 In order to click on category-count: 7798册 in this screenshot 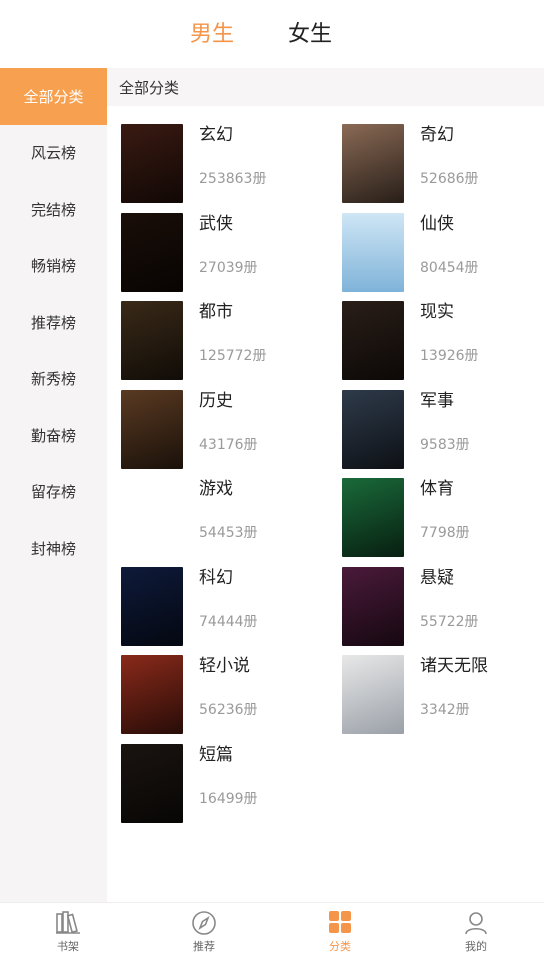, I will do `click(445, 533)`.